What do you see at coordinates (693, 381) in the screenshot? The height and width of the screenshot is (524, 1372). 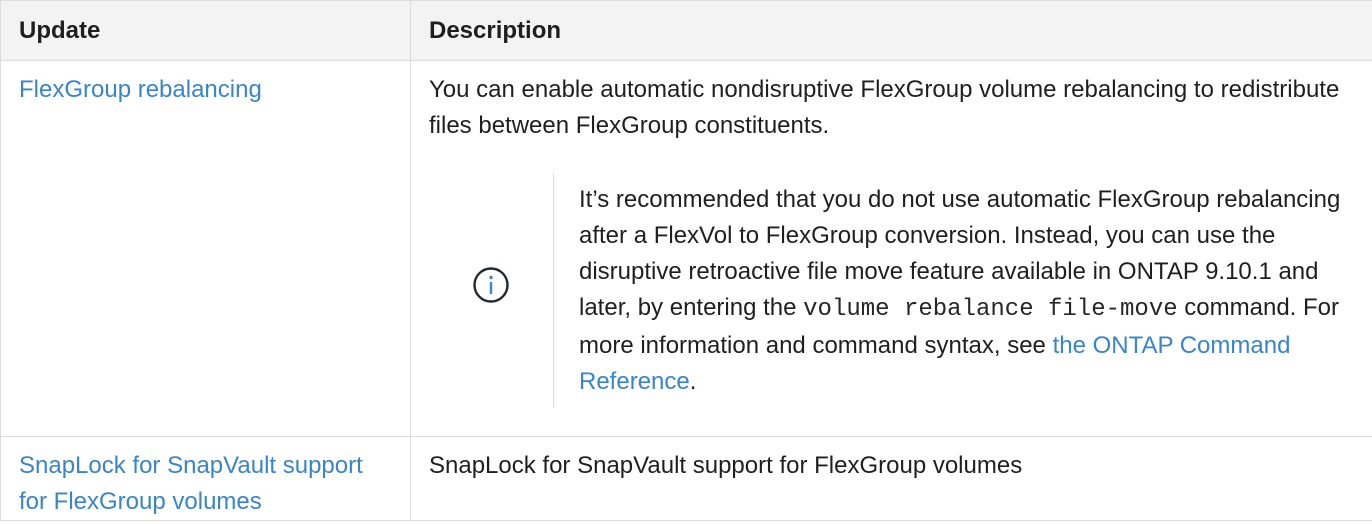 I see `note-text-end: .` at bounding box center [693, 381].